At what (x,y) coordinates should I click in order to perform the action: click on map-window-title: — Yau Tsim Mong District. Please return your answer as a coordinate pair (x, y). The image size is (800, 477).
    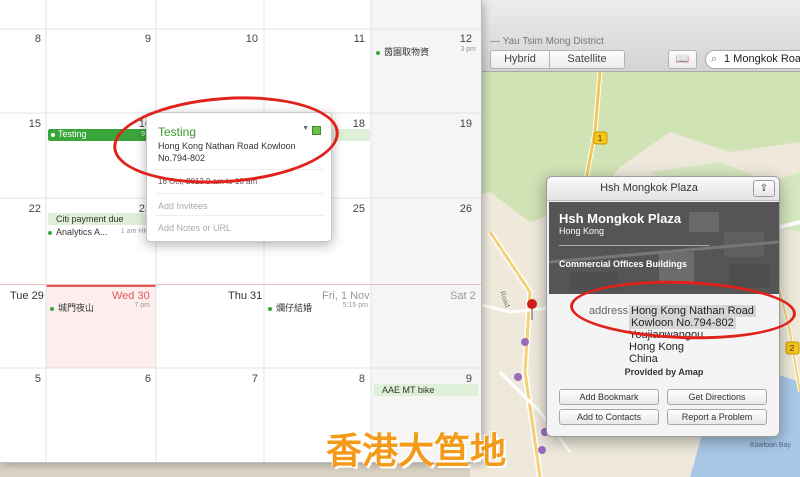
    Looking at the image, I should click on (547, 41).